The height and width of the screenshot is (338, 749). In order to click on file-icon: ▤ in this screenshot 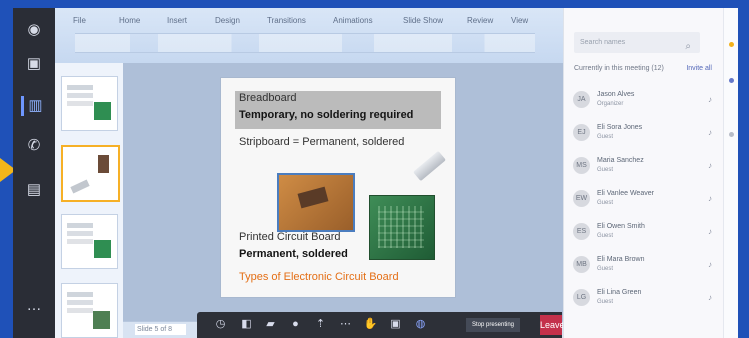, I will do `click(34, 190)`.